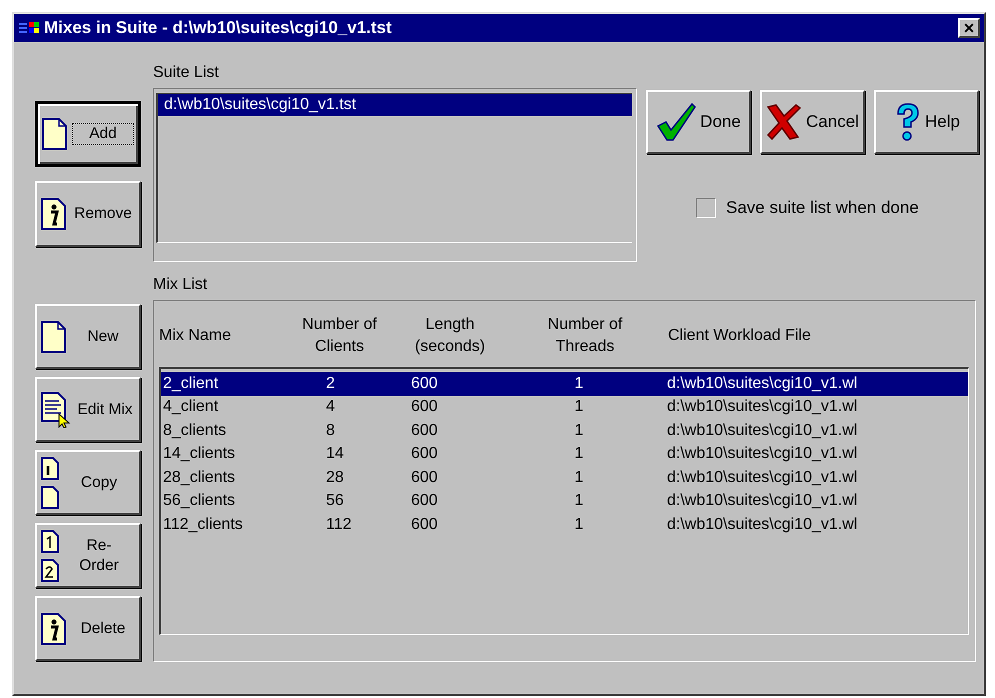 The image size is (995, 698). What do you see at coordinates (88, 134) in the screenshot?
I see `side-button: Add` at bounding box center [88, 134].